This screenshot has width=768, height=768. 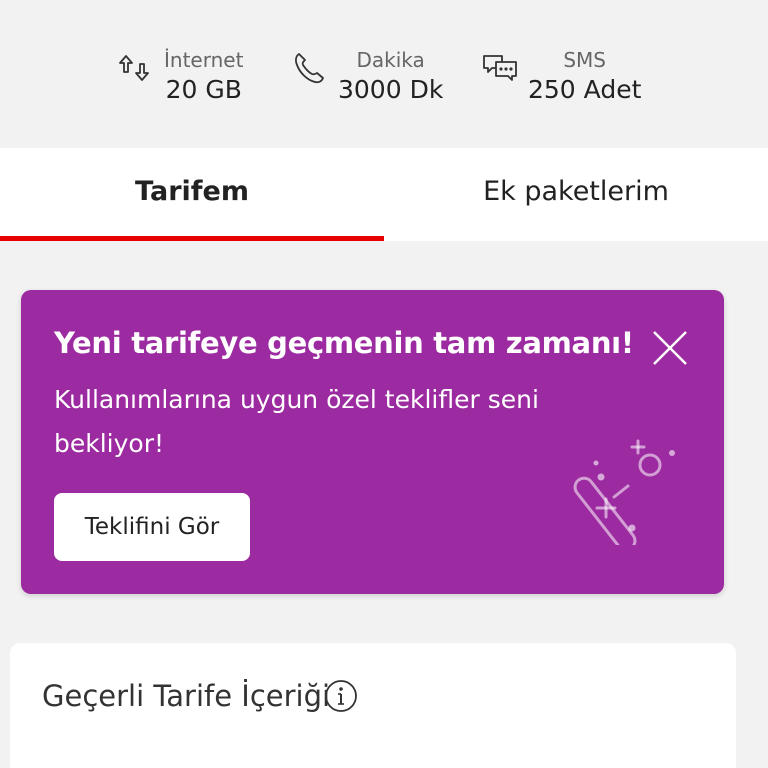 What do you see at coordinates (585, 60) in the screenshot?
I see `sms-label: SMS` at bounding box center [585, 60].